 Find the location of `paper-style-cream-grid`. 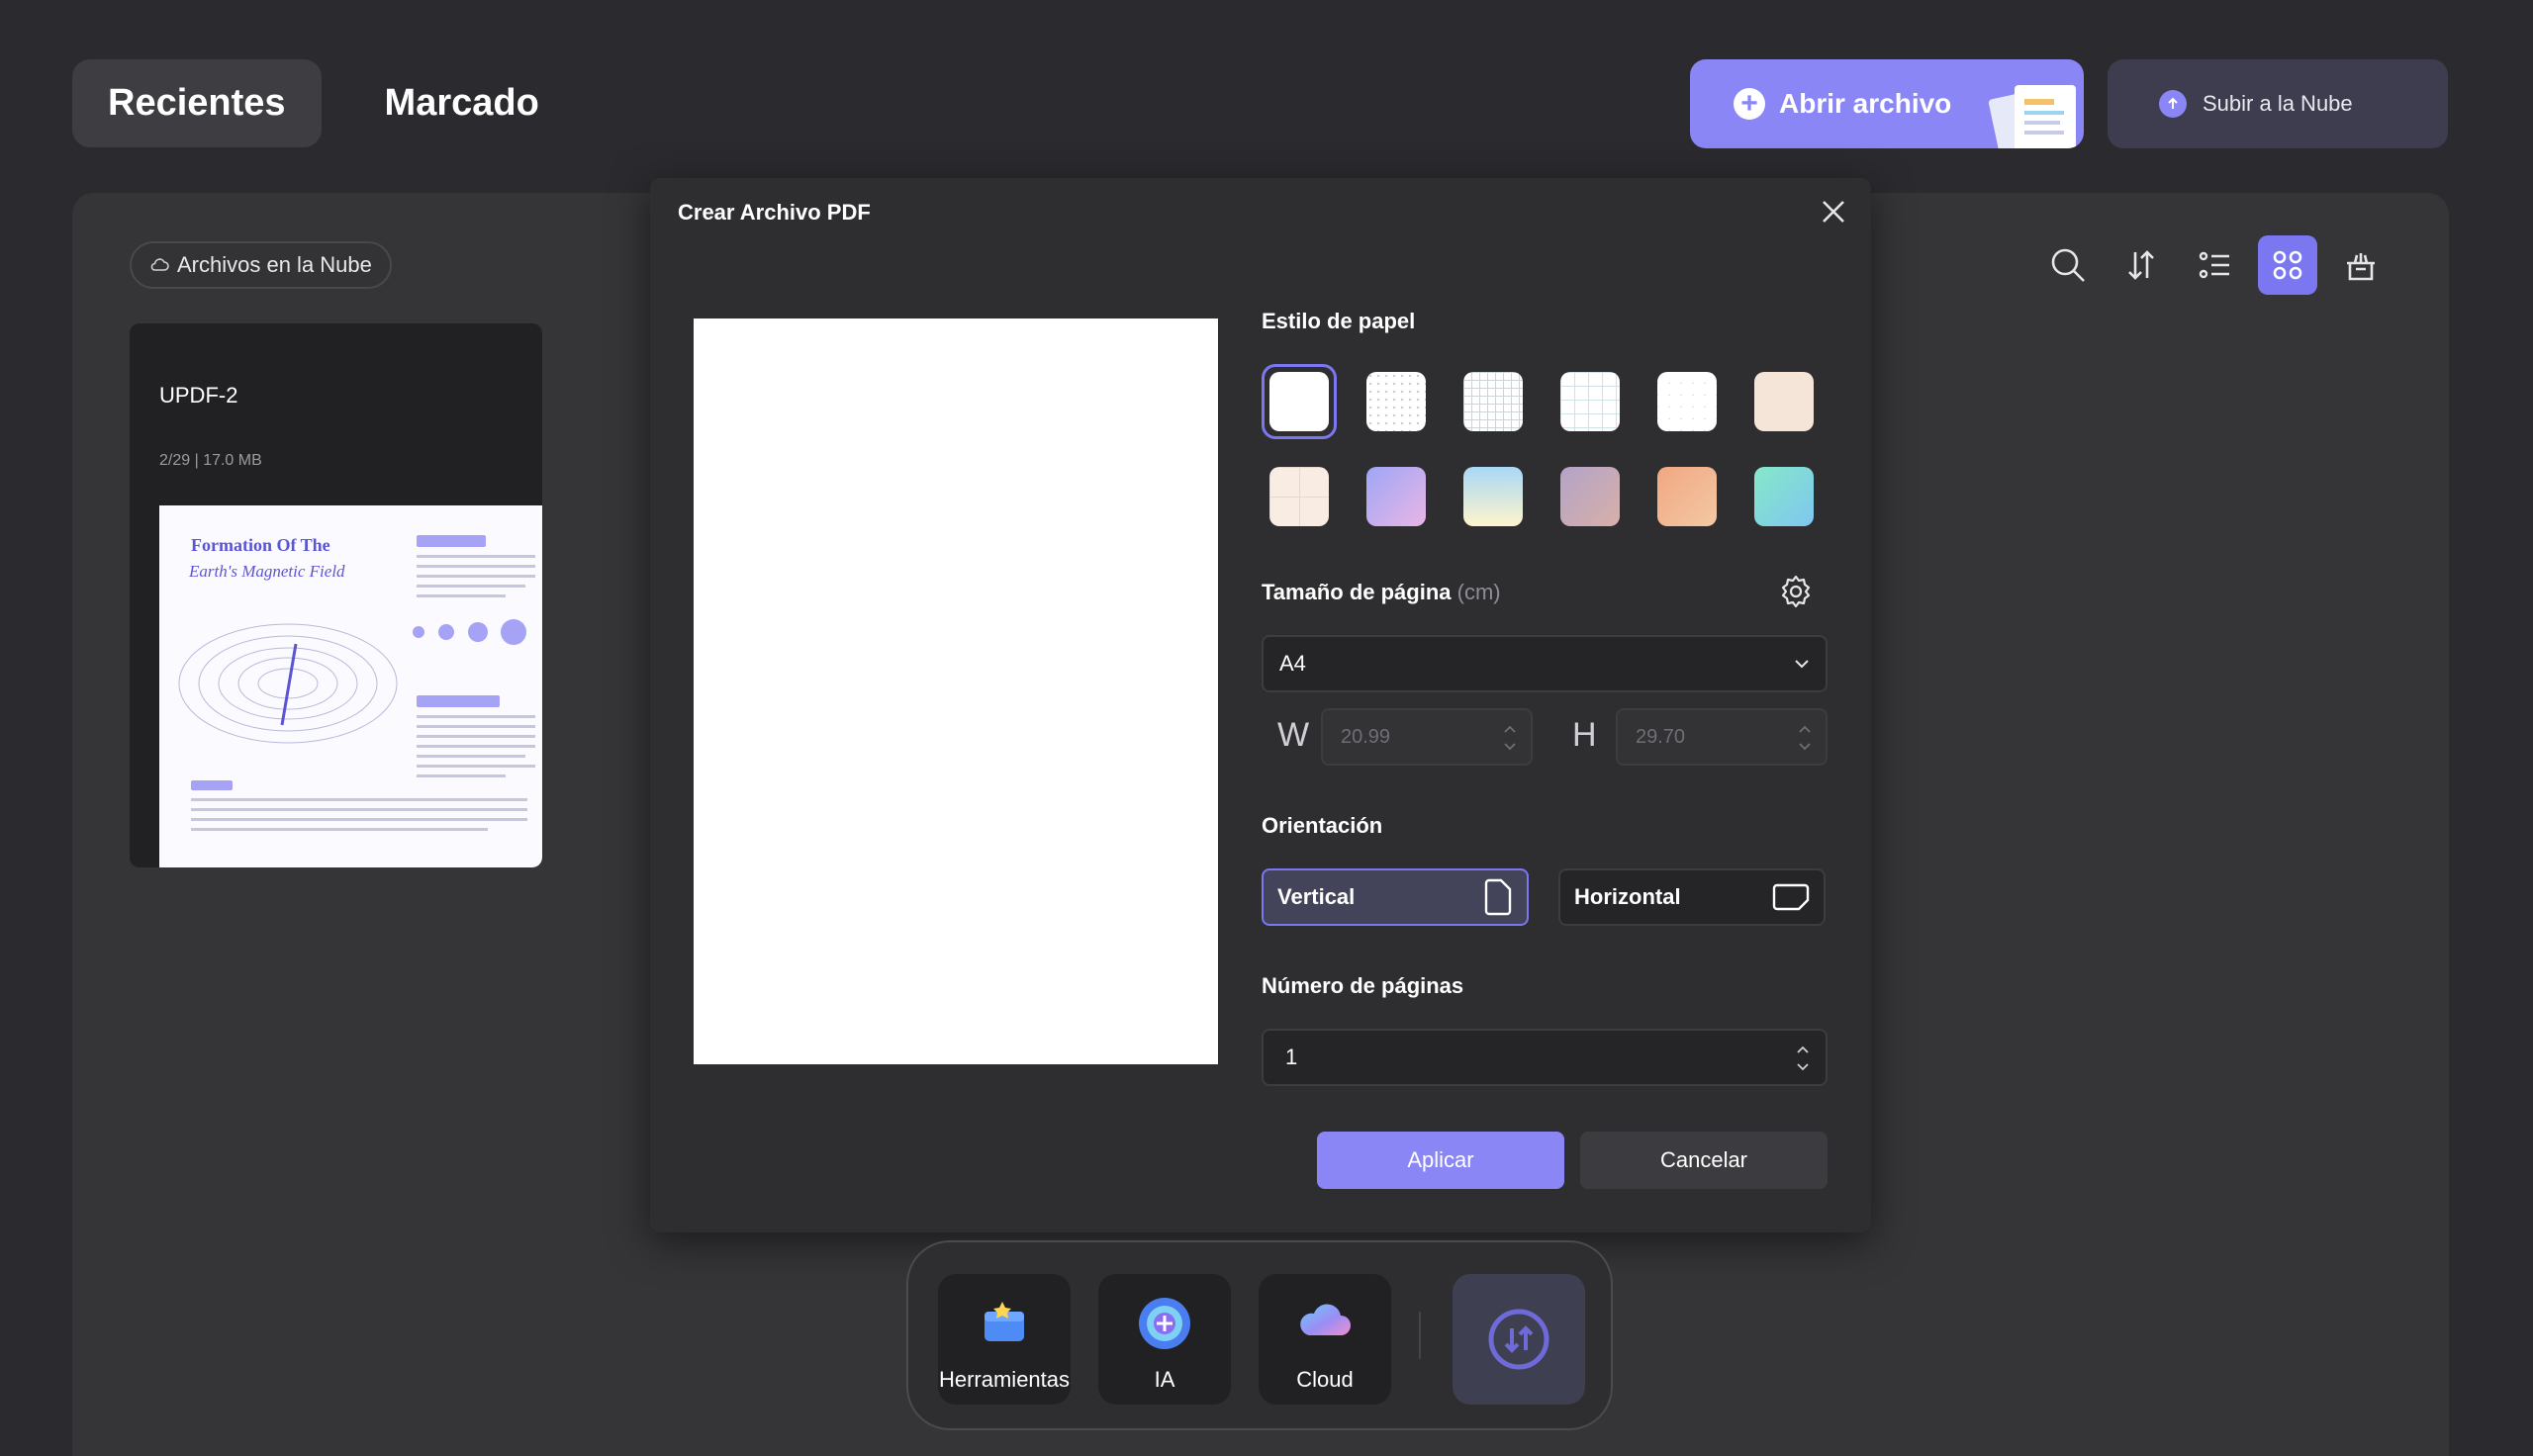

paper-style-cream-grid is located at coordinates (1299, 496).